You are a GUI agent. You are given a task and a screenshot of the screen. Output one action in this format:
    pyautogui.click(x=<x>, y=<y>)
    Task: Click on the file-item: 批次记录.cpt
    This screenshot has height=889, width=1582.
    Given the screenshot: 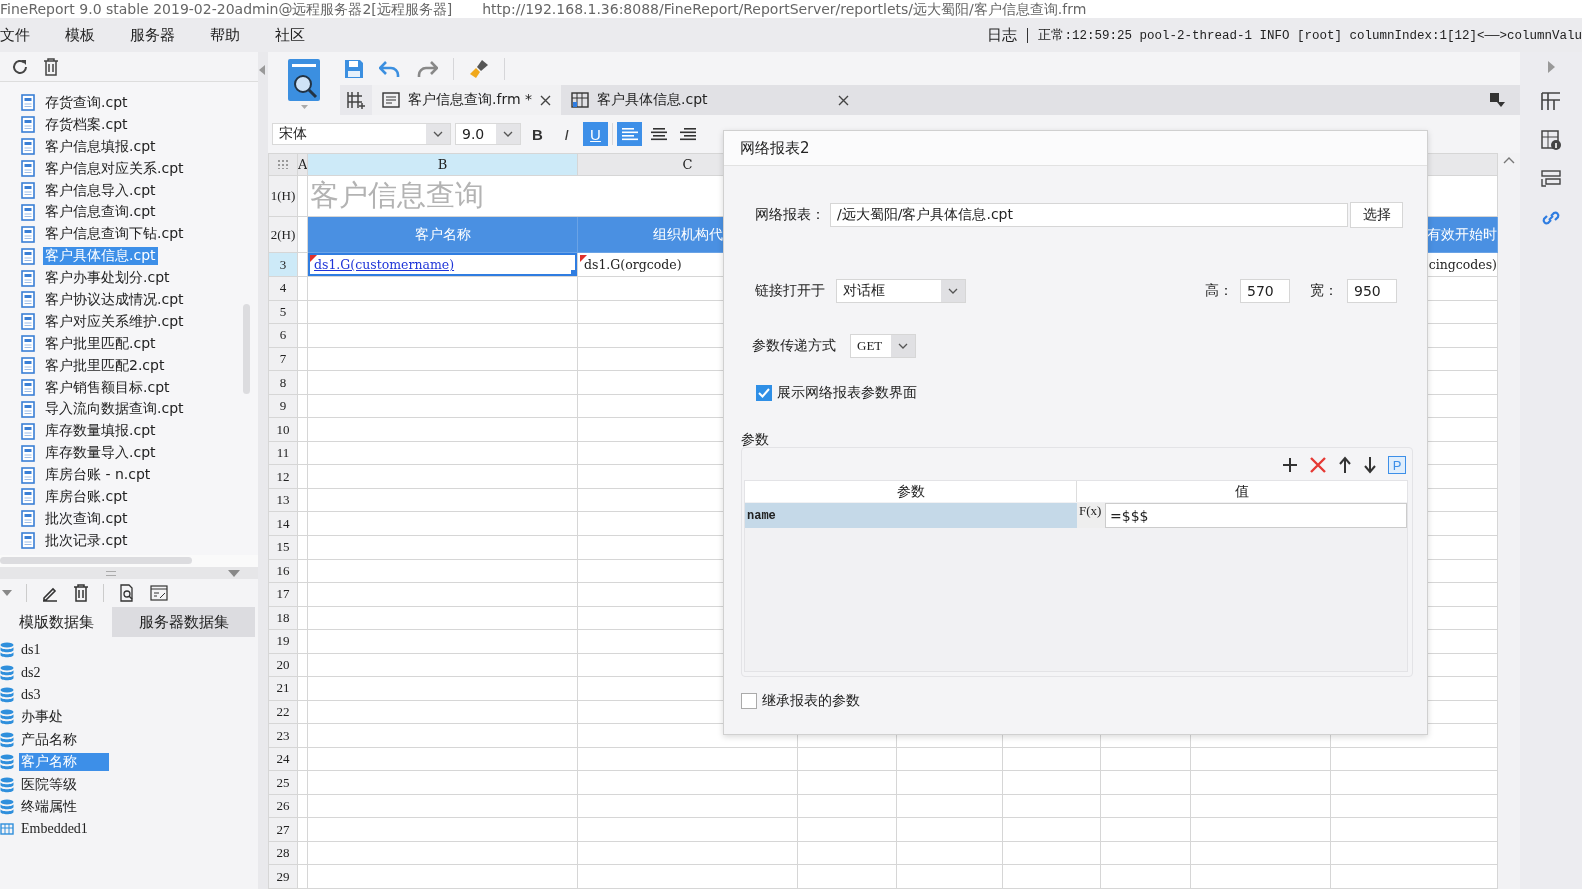 What is the action you would take?
    pyautogui.click(x=86, y=540)
    